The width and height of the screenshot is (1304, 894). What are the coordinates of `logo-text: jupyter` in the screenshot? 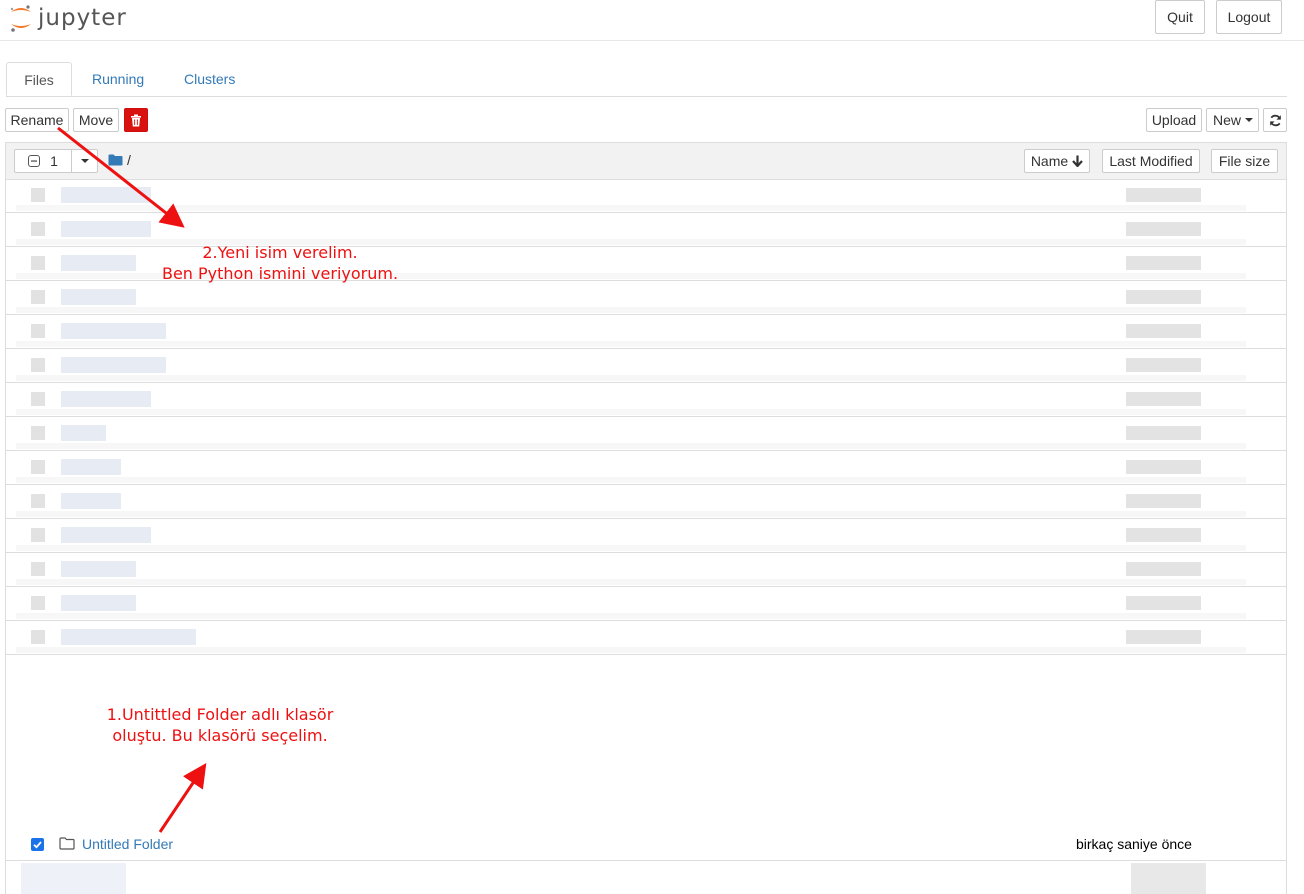 It's located at (82, 18).